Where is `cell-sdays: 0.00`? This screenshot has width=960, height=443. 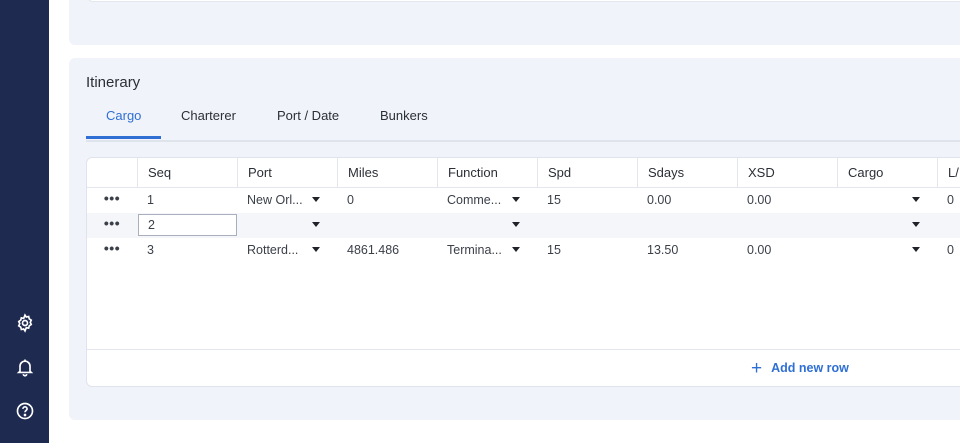 cell-sdays: 0.00 is located at coordinates (687, 200).